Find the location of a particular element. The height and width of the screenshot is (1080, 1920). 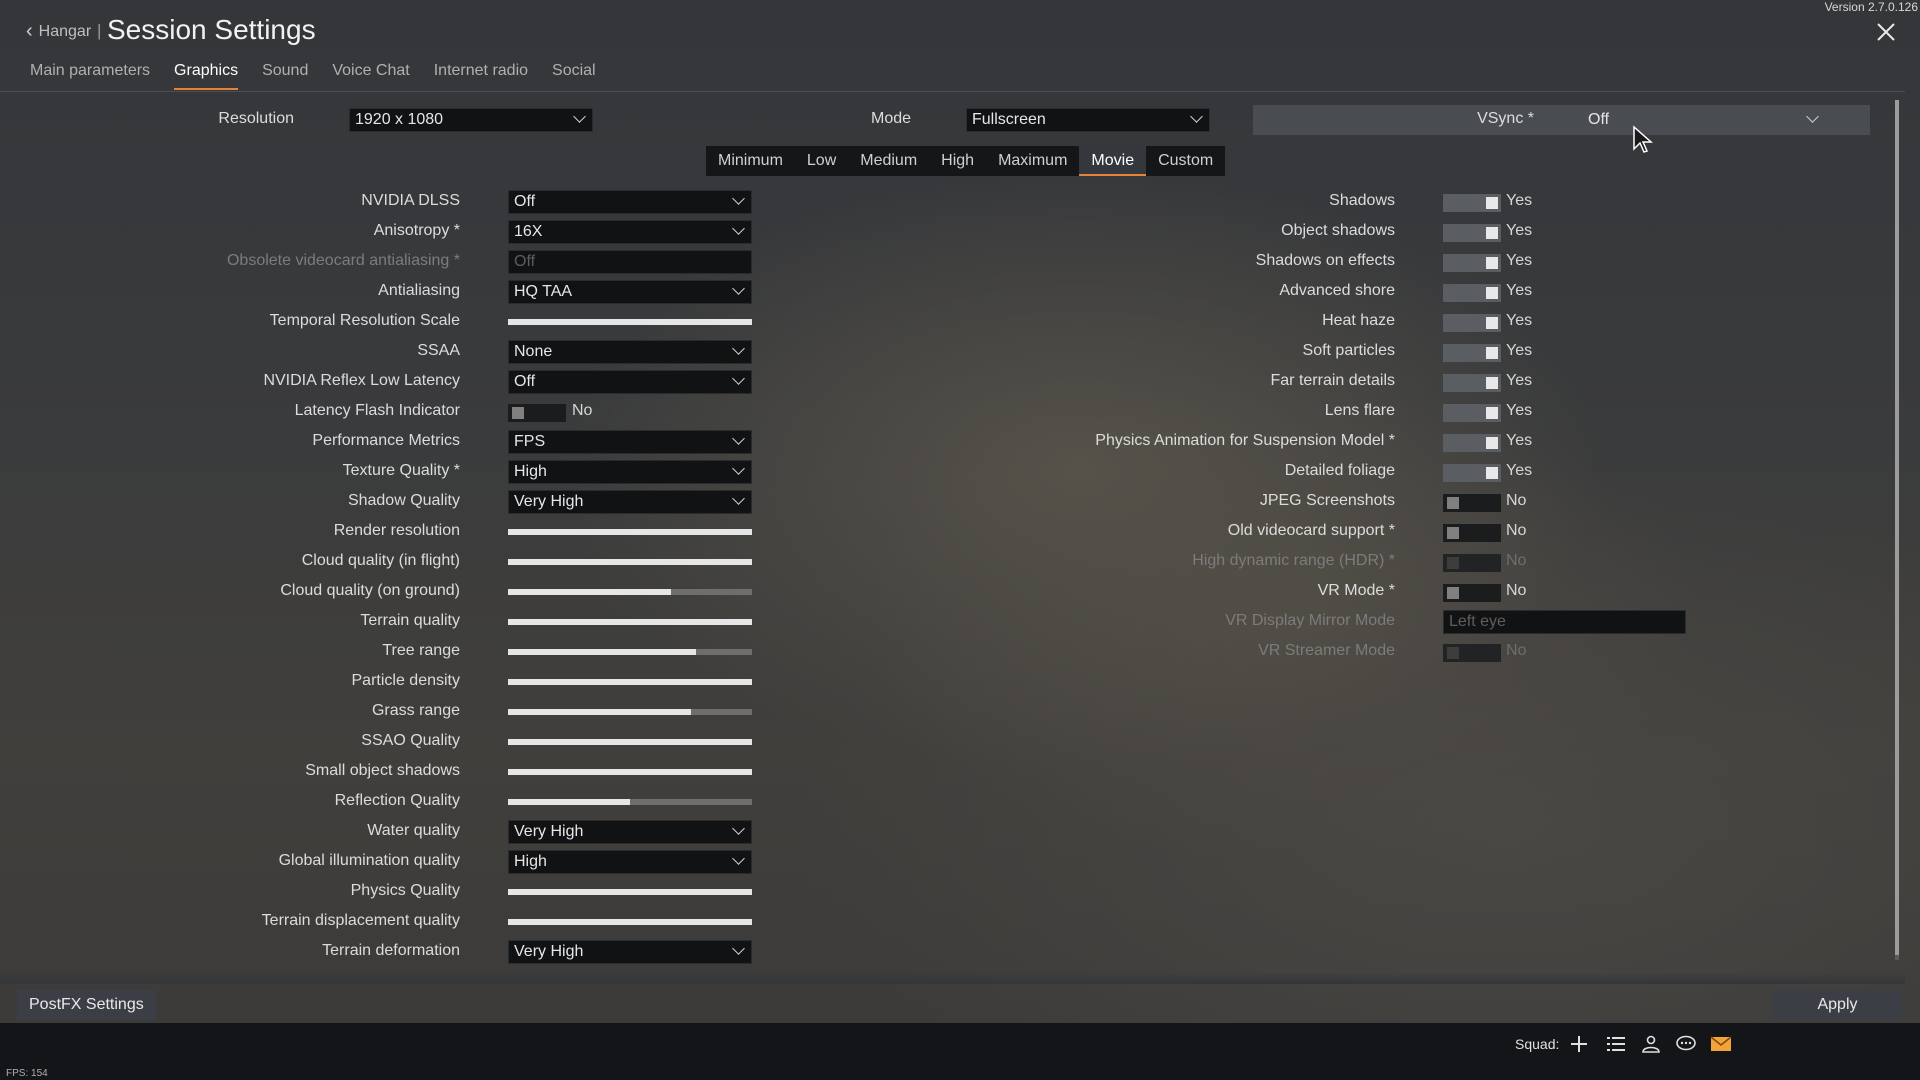

tab-sound: Sound is located at coordinates (285, 76).